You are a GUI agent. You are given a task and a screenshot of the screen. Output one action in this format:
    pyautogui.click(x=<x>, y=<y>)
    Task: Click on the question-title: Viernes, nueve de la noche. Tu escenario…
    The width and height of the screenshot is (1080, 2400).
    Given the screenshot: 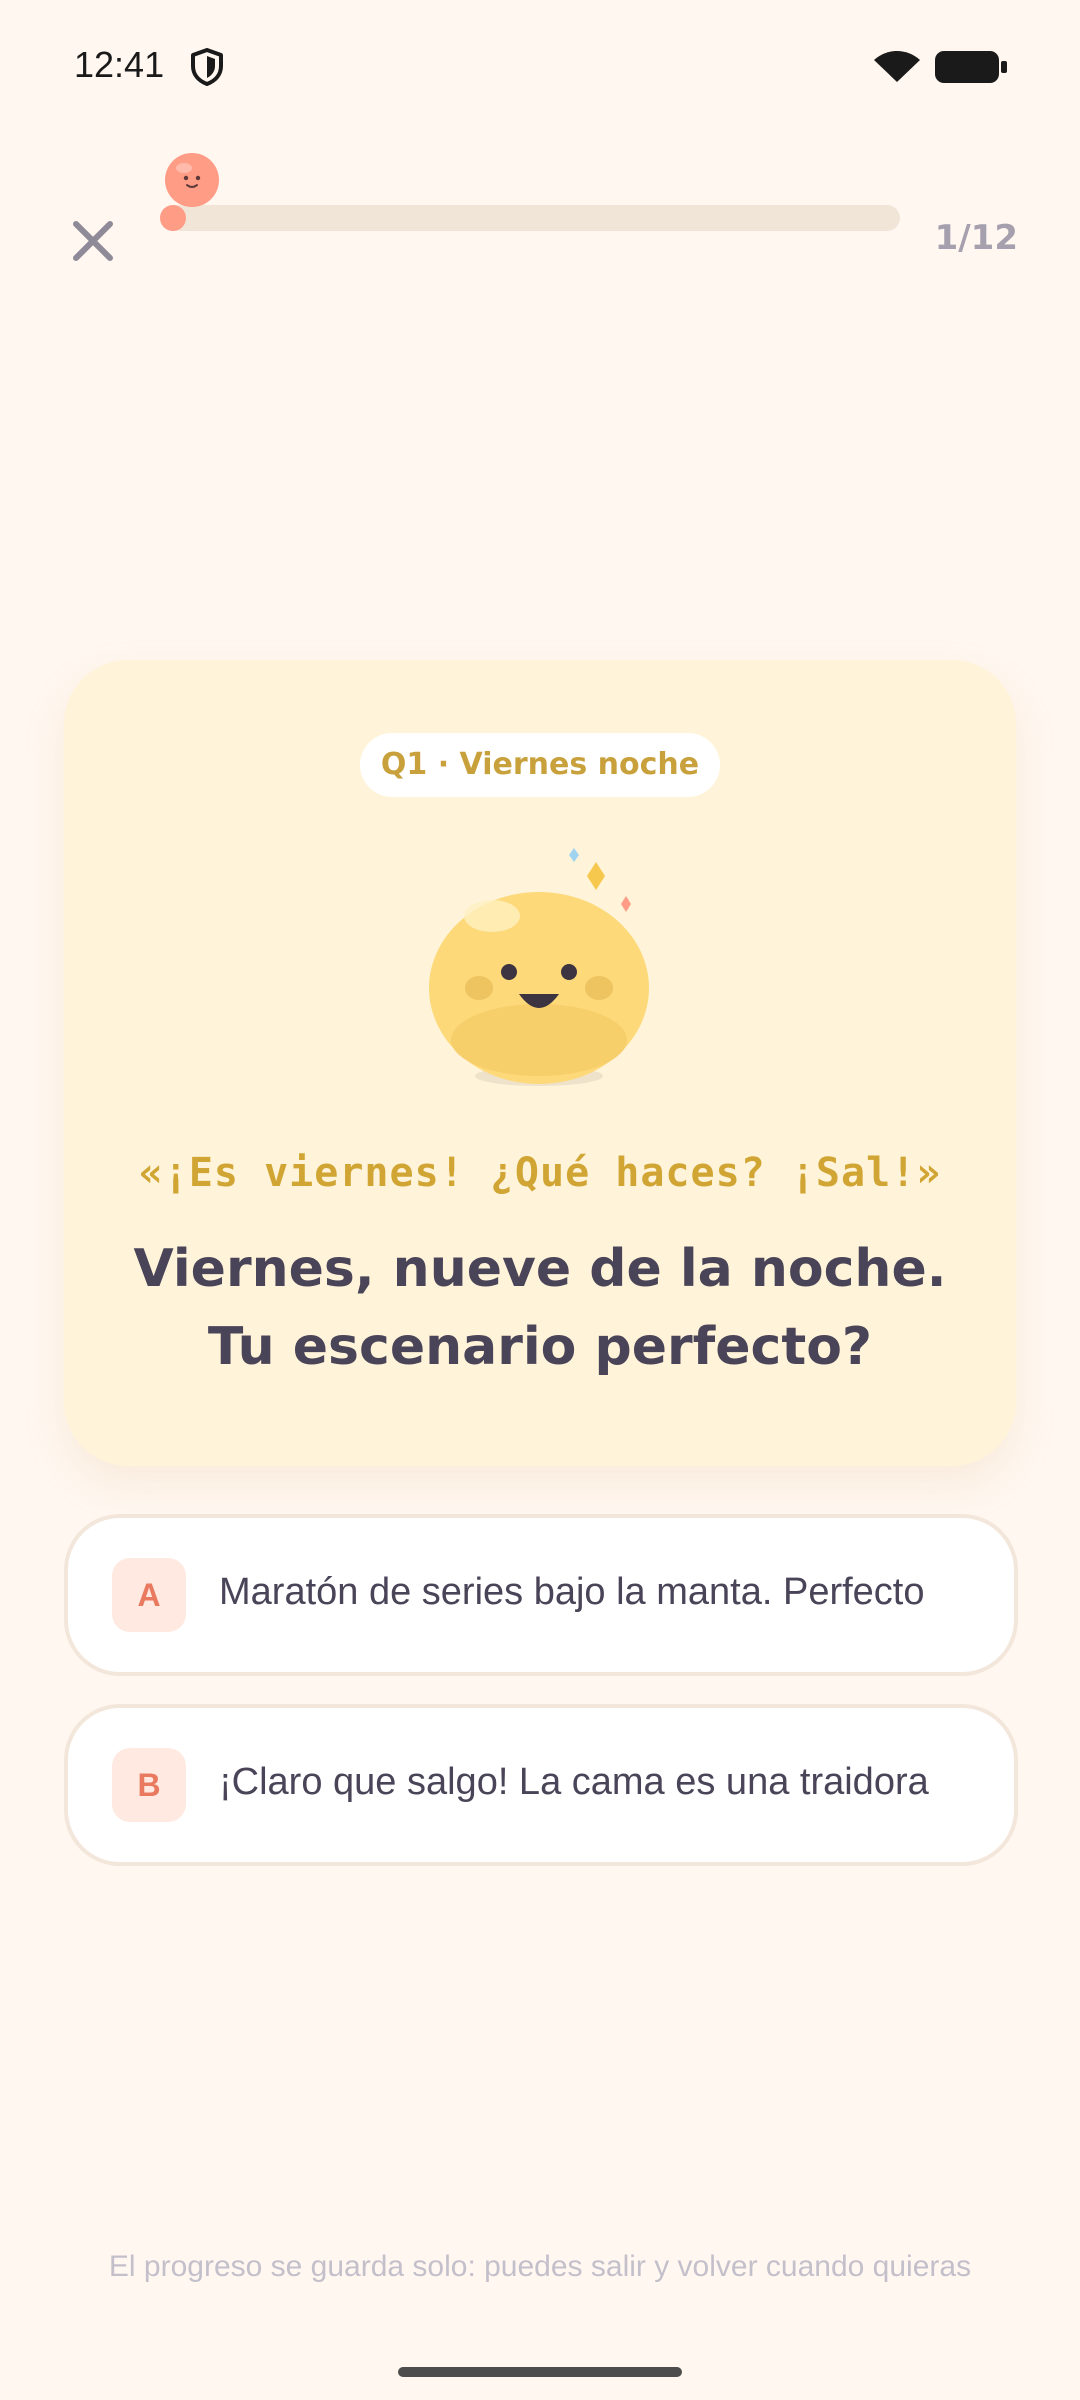 What is the action you would take?
    pyautogui.click(x=540, y=1308)
    